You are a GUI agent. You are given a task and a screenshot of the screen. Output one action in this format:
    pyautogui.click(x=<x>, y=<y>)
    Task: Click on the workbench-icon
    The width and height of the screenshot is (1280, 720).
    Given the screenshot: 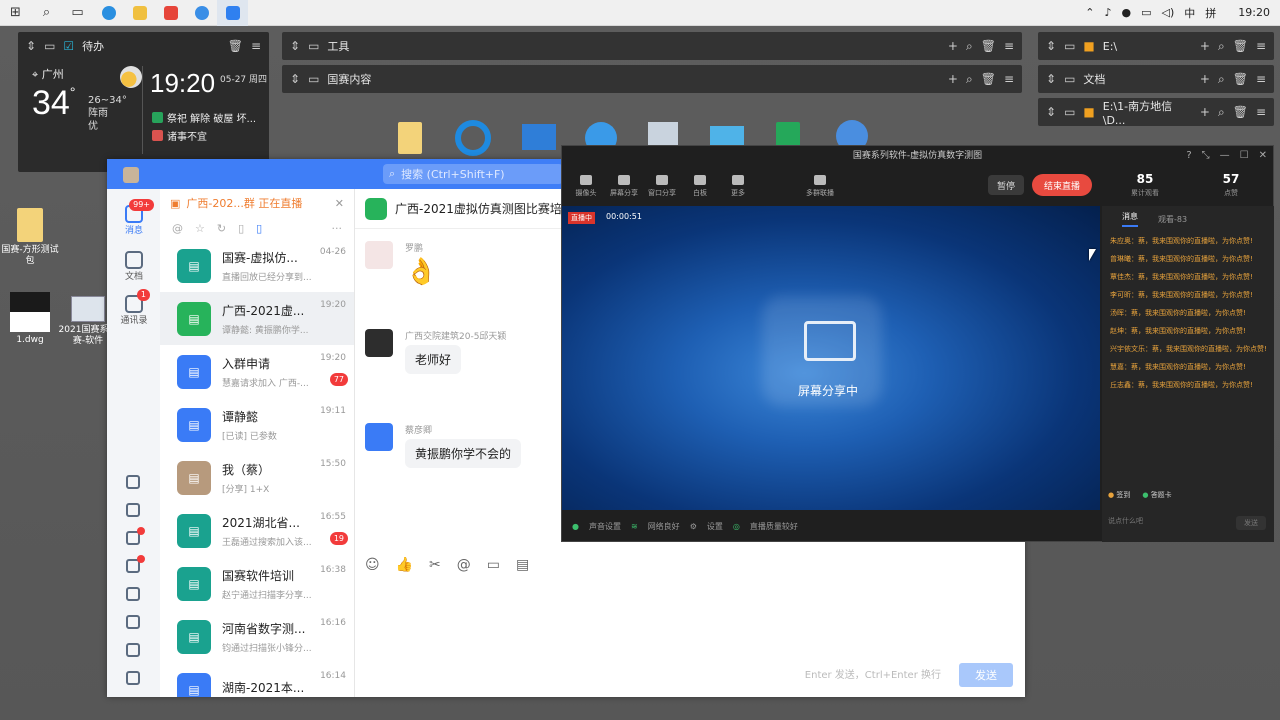 What is the action you would take?
    pyautogui.click(x=133, y=650)
    